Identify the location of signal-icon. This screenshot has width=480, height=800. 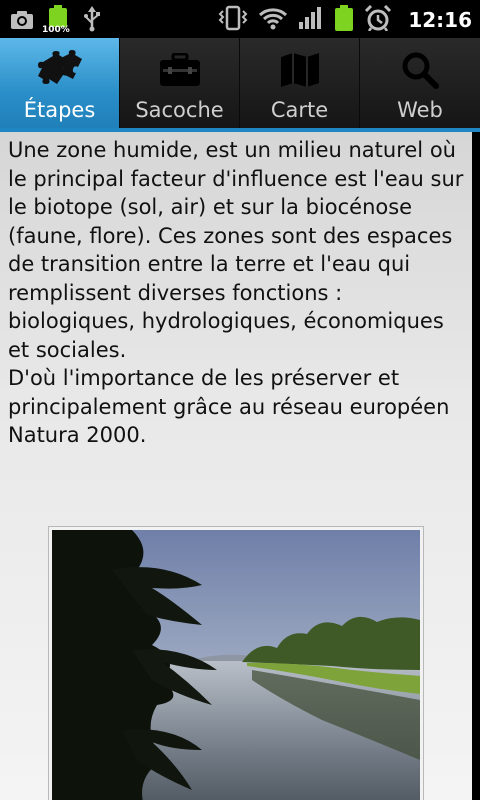
(311, 20).